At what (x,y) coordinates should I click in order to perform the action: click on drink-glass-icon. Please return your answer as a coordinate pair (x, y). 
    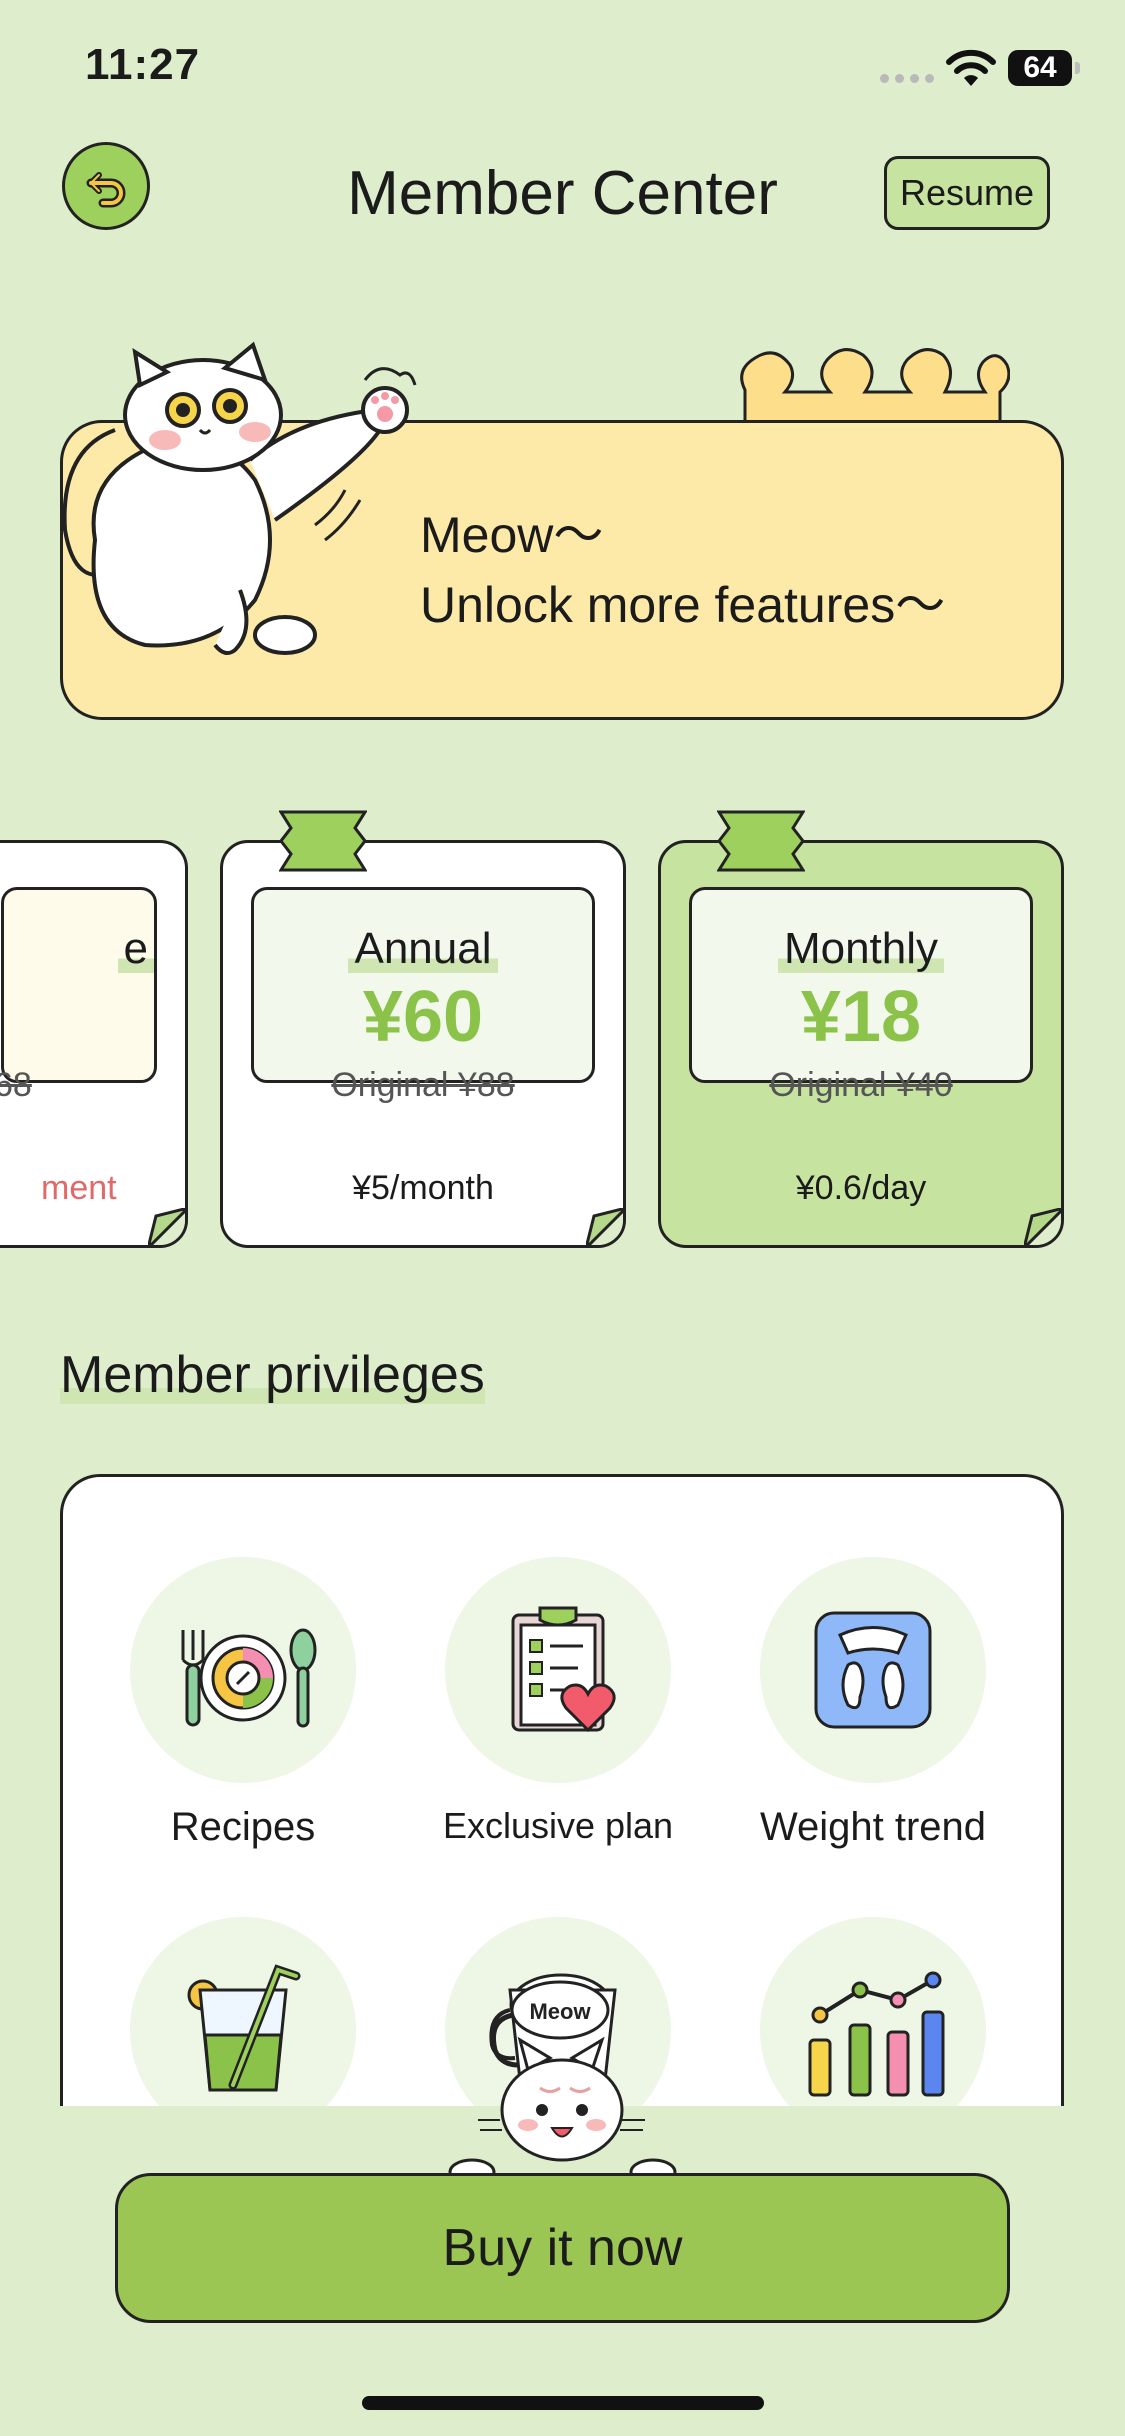
    Looking at the image, I should click on (244, 2028).